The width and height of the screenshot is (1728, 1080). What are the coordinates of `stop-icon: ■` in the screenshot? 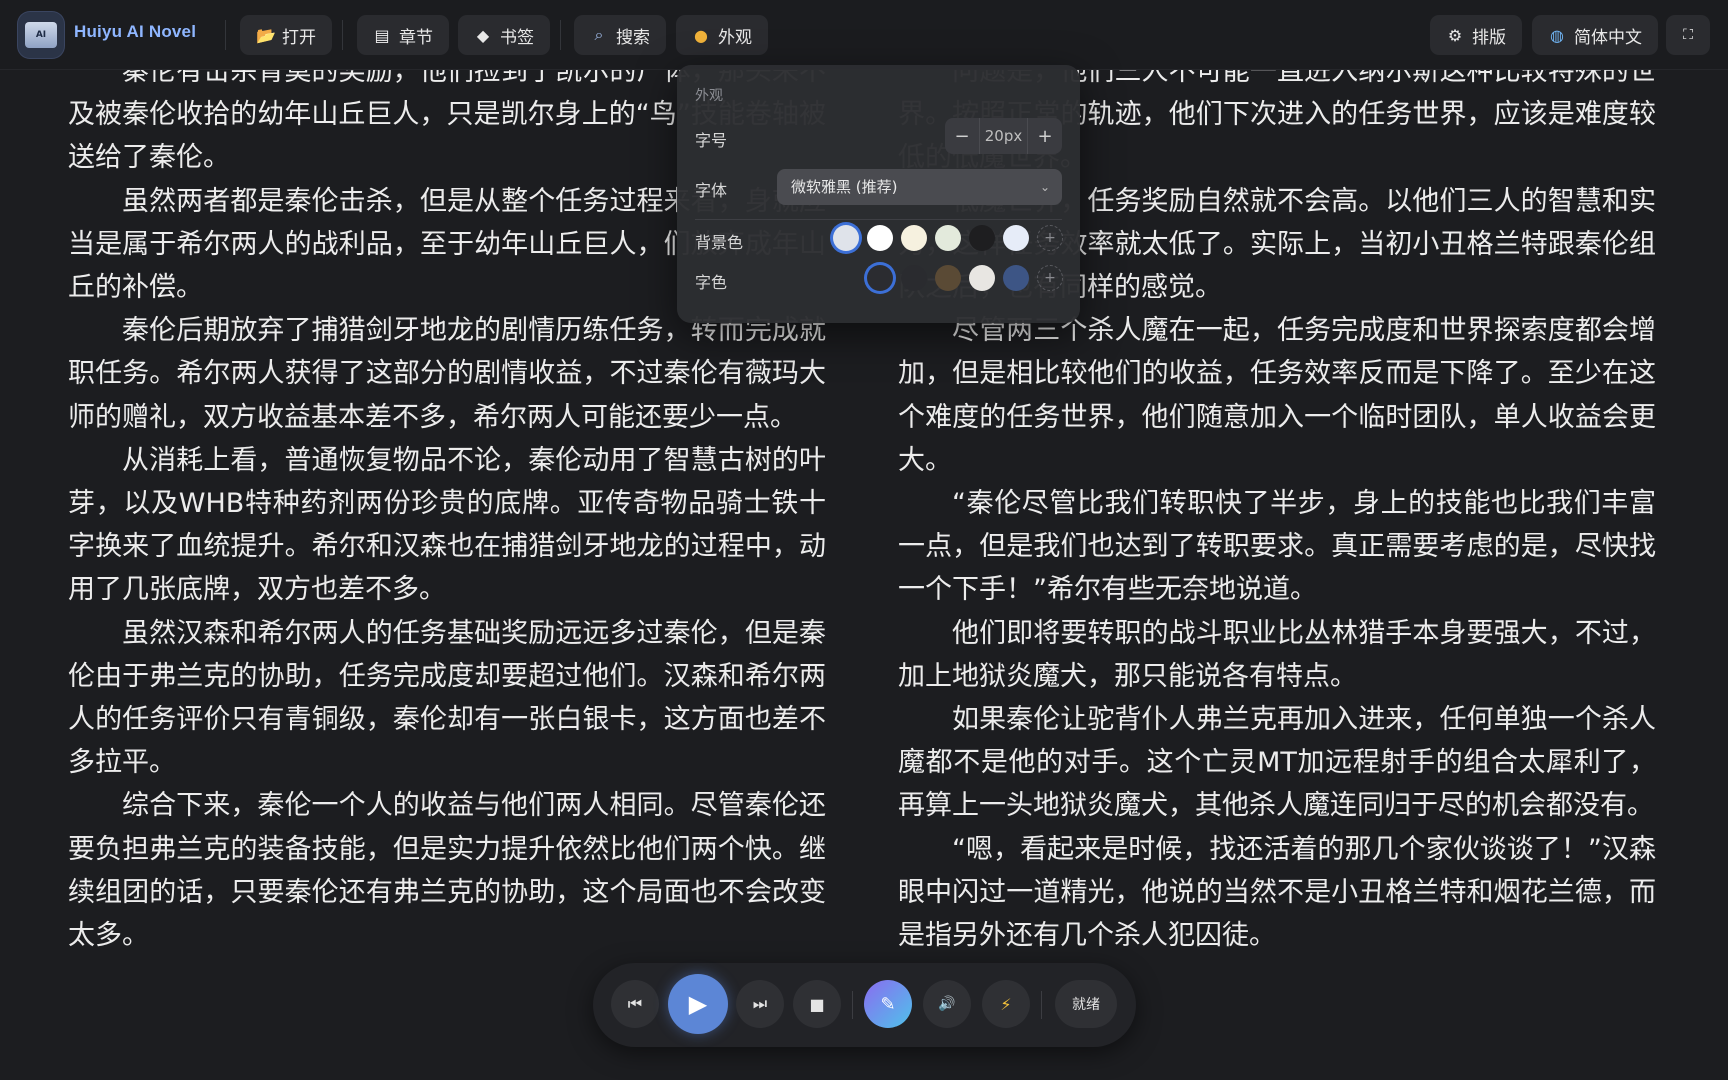 It's located at (817, 1004).